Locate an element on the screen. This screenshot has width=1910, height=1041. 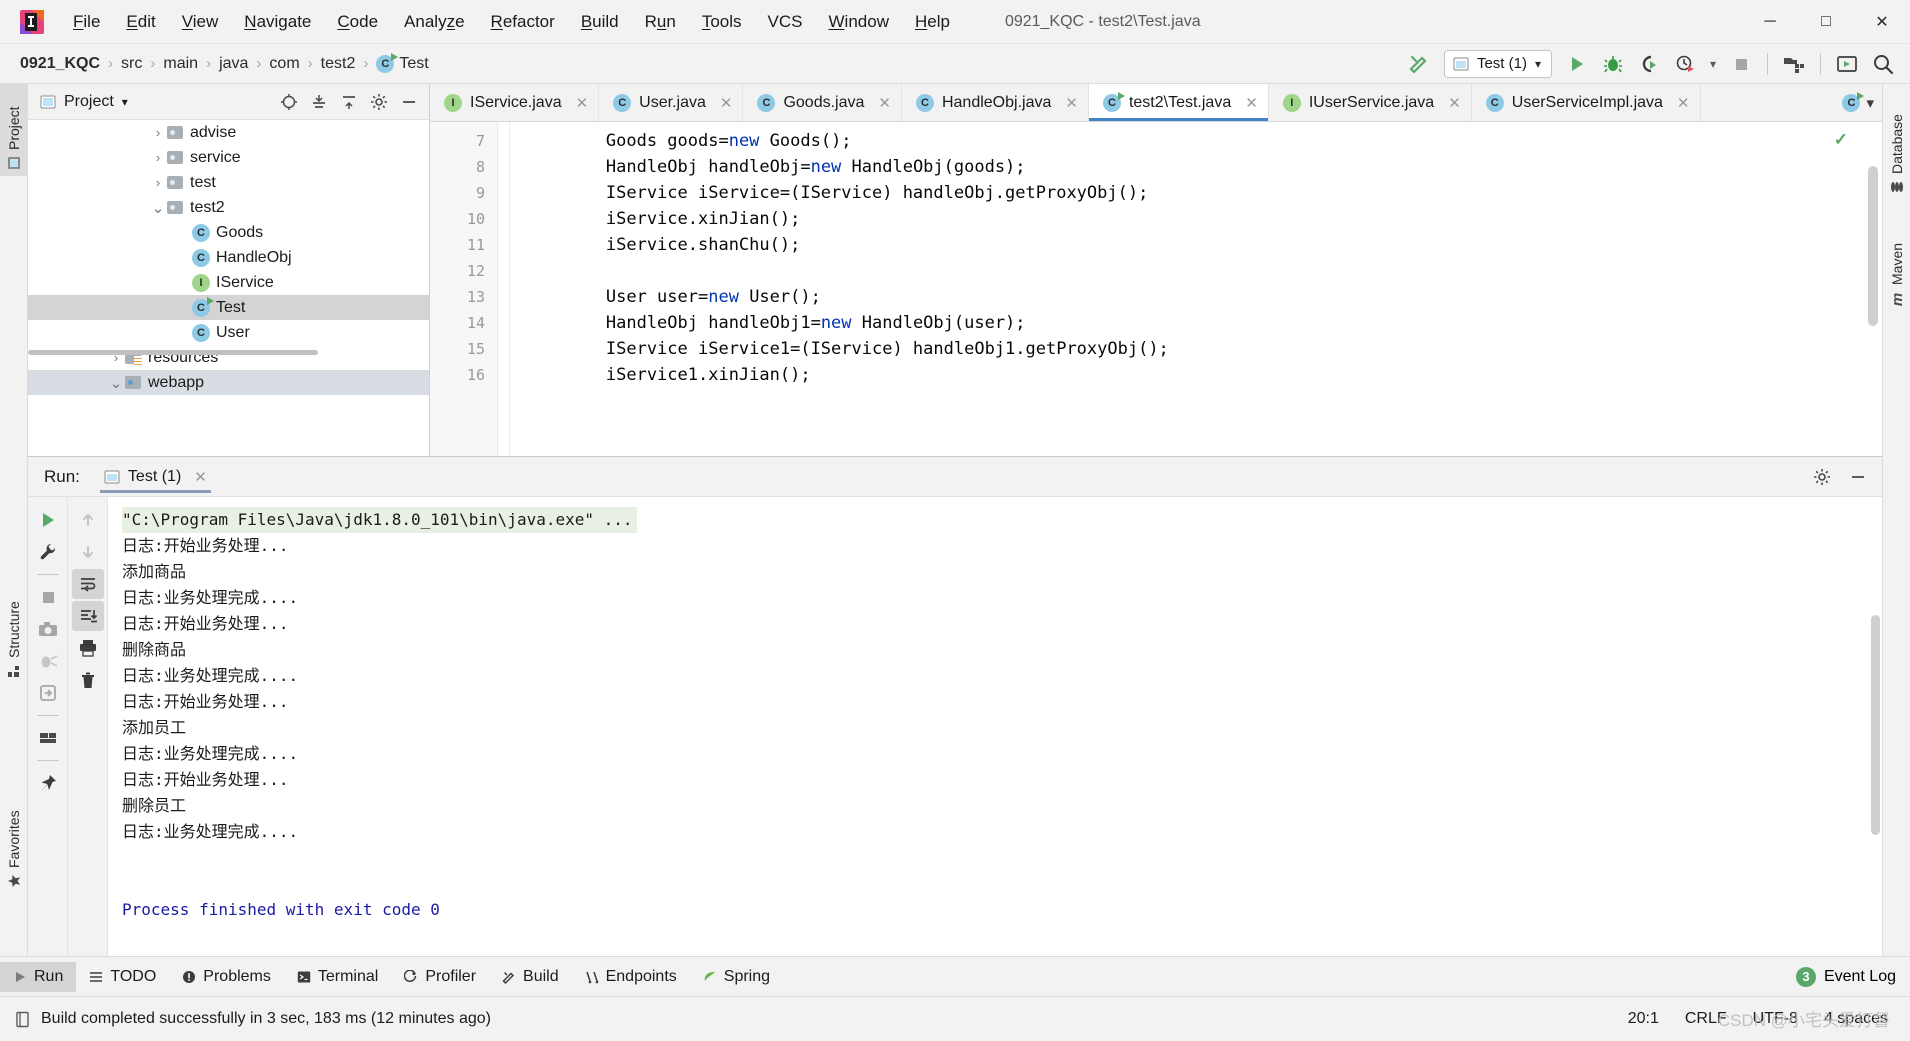
breadcrumb-item-test2: test2 is located at coordinates (338, 64).